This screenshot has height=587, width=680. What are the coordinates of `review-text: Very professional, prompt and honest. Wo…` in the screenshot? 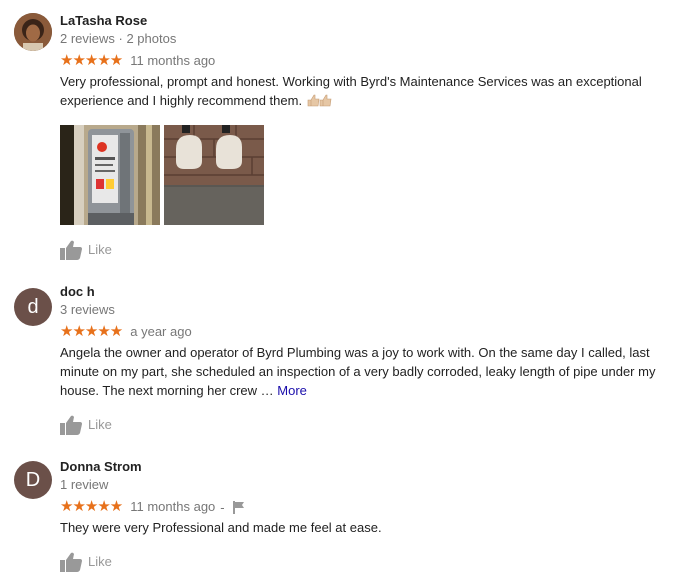 It's located at (365, 92).